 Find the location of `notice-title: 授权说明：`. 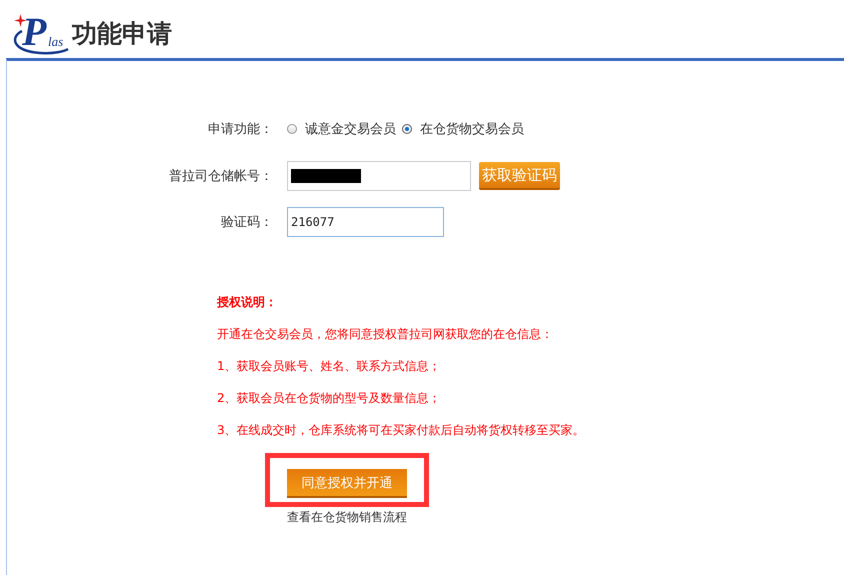

notice-title: 授权说明： is located at coordinates (247, 302).